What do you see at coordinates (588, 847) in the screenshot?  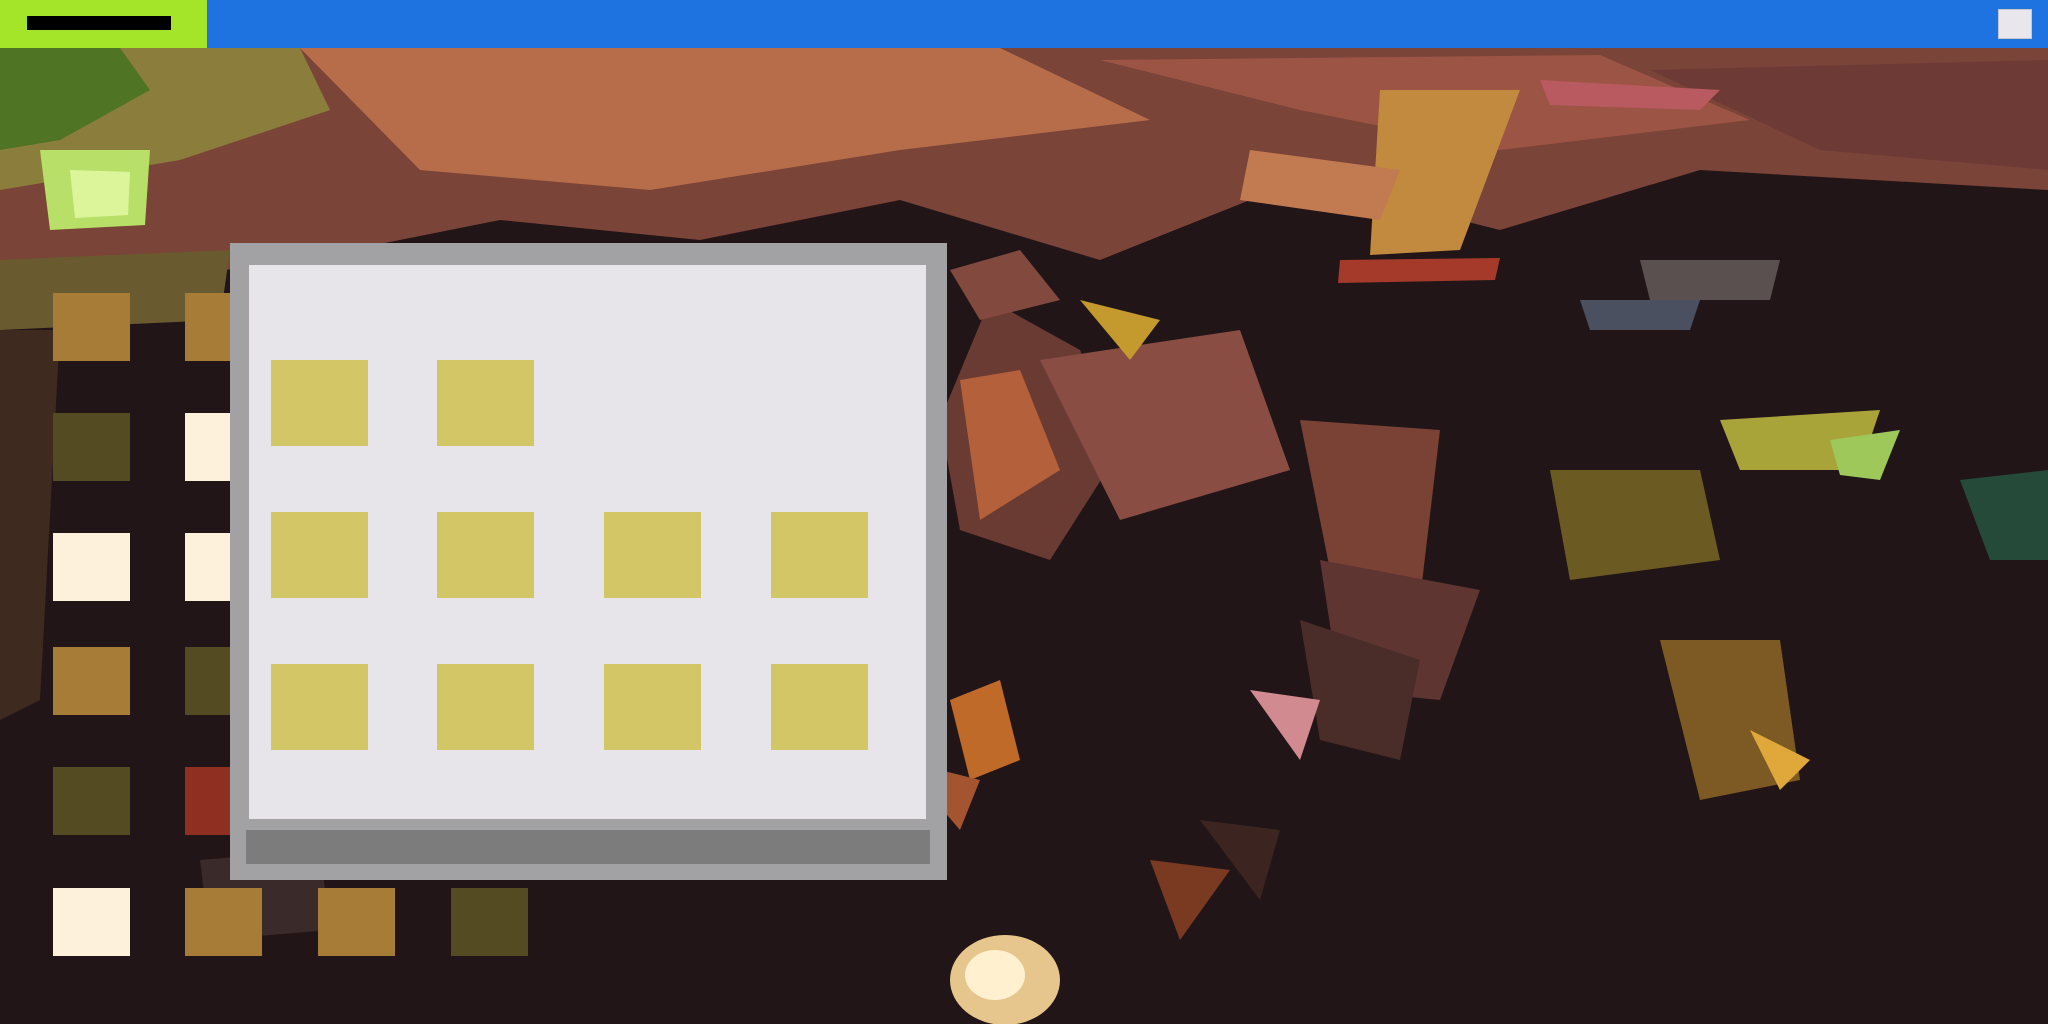 I see `window-status-bar` at bounding box center [588, 847].